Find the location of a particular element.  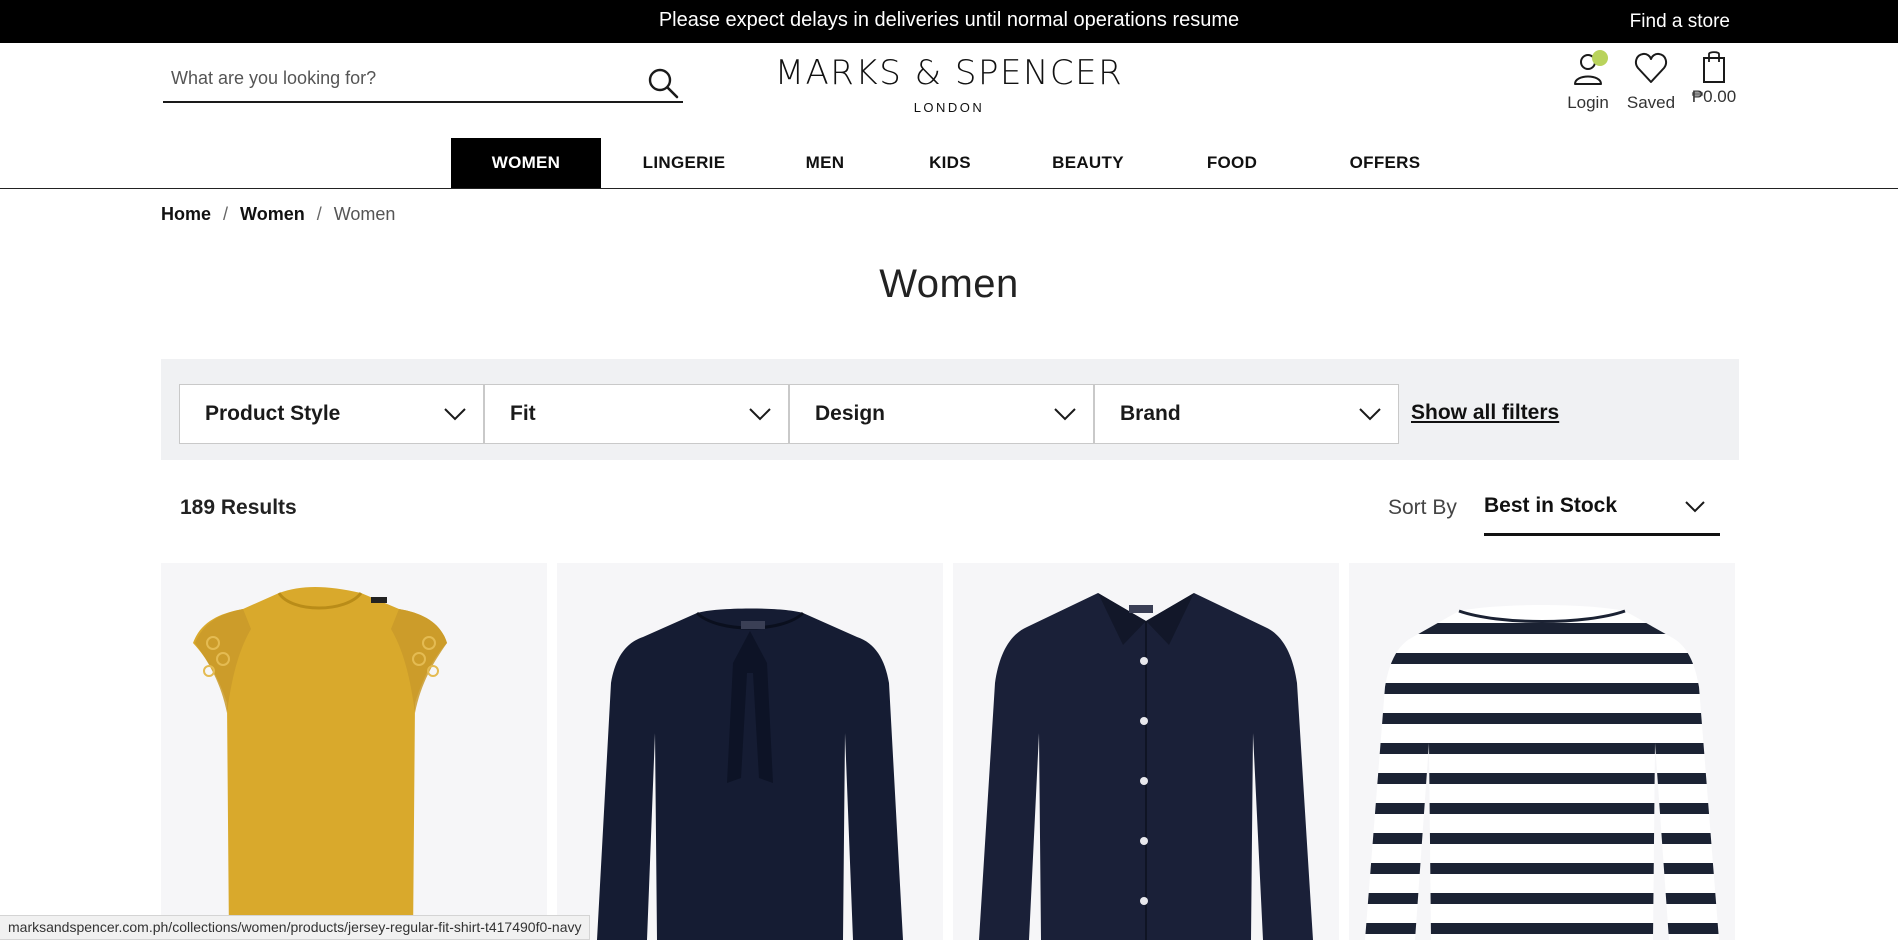

filter-fit: Fit is located at coordinates (636, 414).